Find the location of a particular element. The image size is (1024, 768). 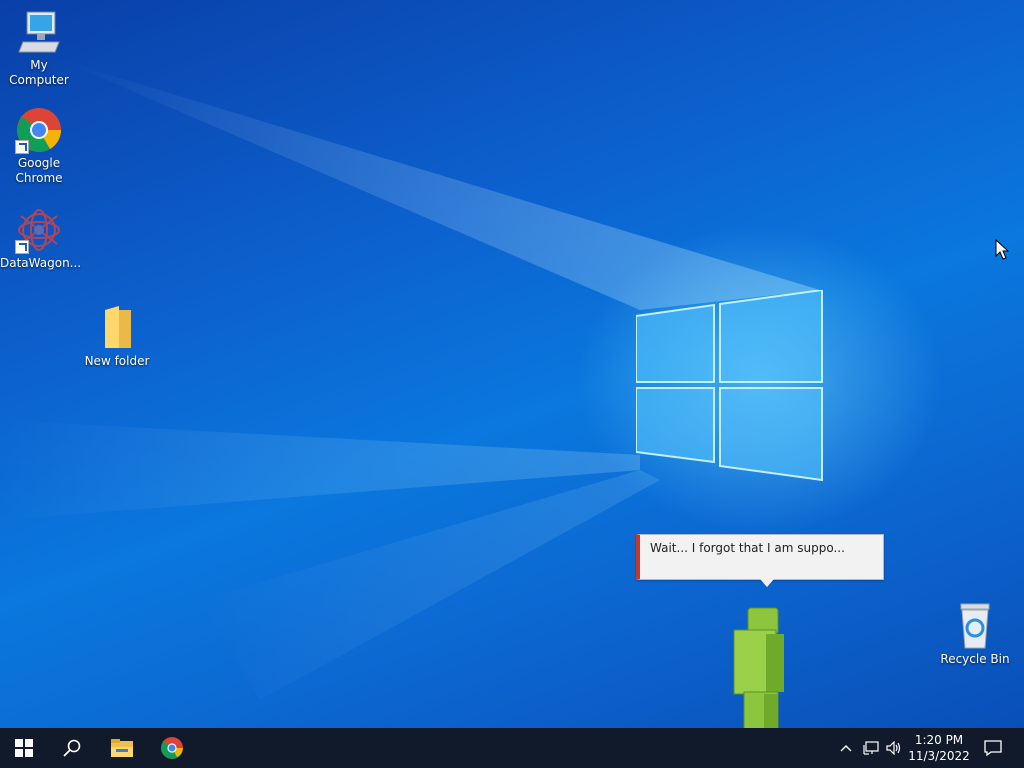

taskbar: 1:20 PM 11/3/2022 is located at coordinates (512, 748).